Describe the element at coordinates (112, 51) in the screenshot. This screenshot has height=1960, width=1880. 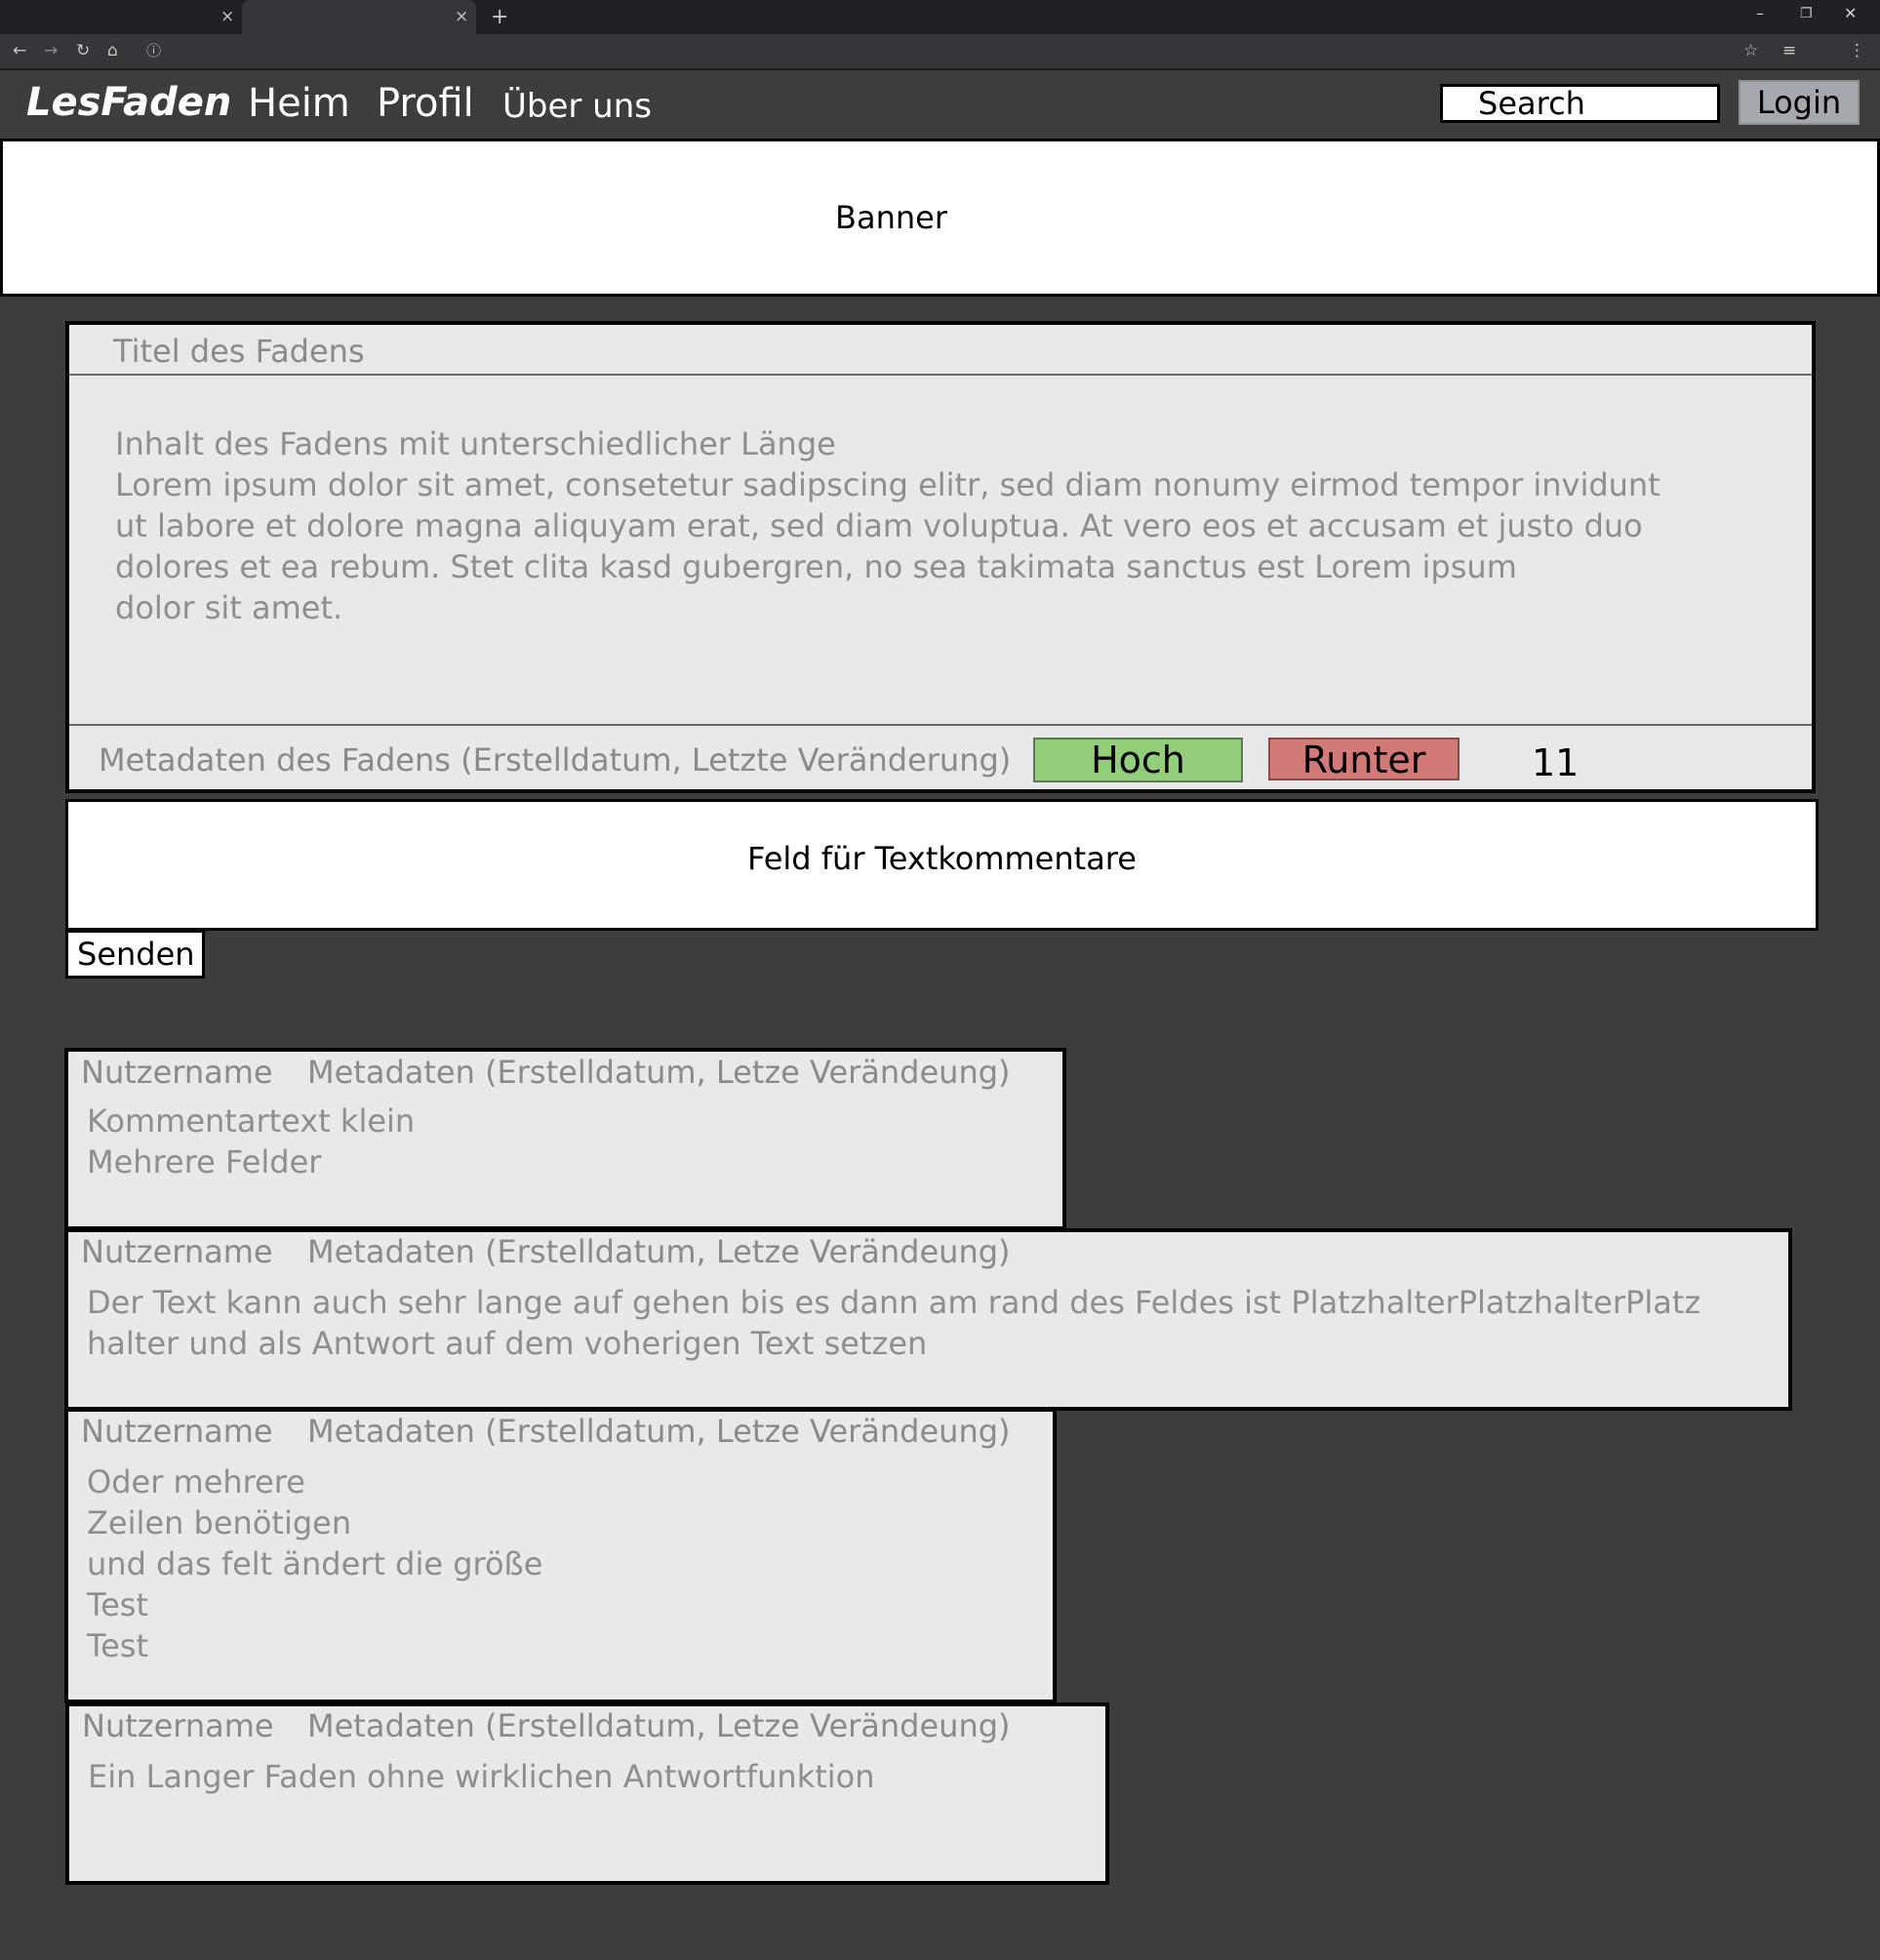
I see `home-icon: ⌂` at that location.